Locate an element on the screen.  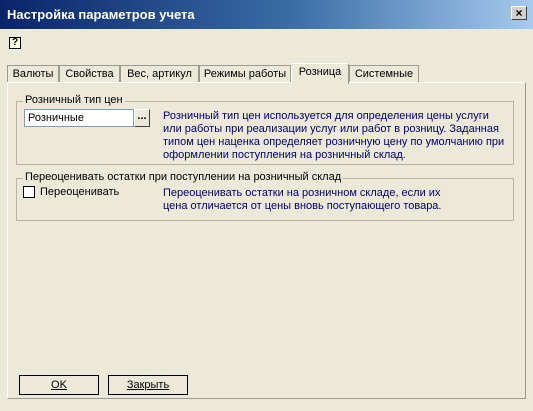
window-title: Настройка параметров учета is located at coordinates (101, 14).